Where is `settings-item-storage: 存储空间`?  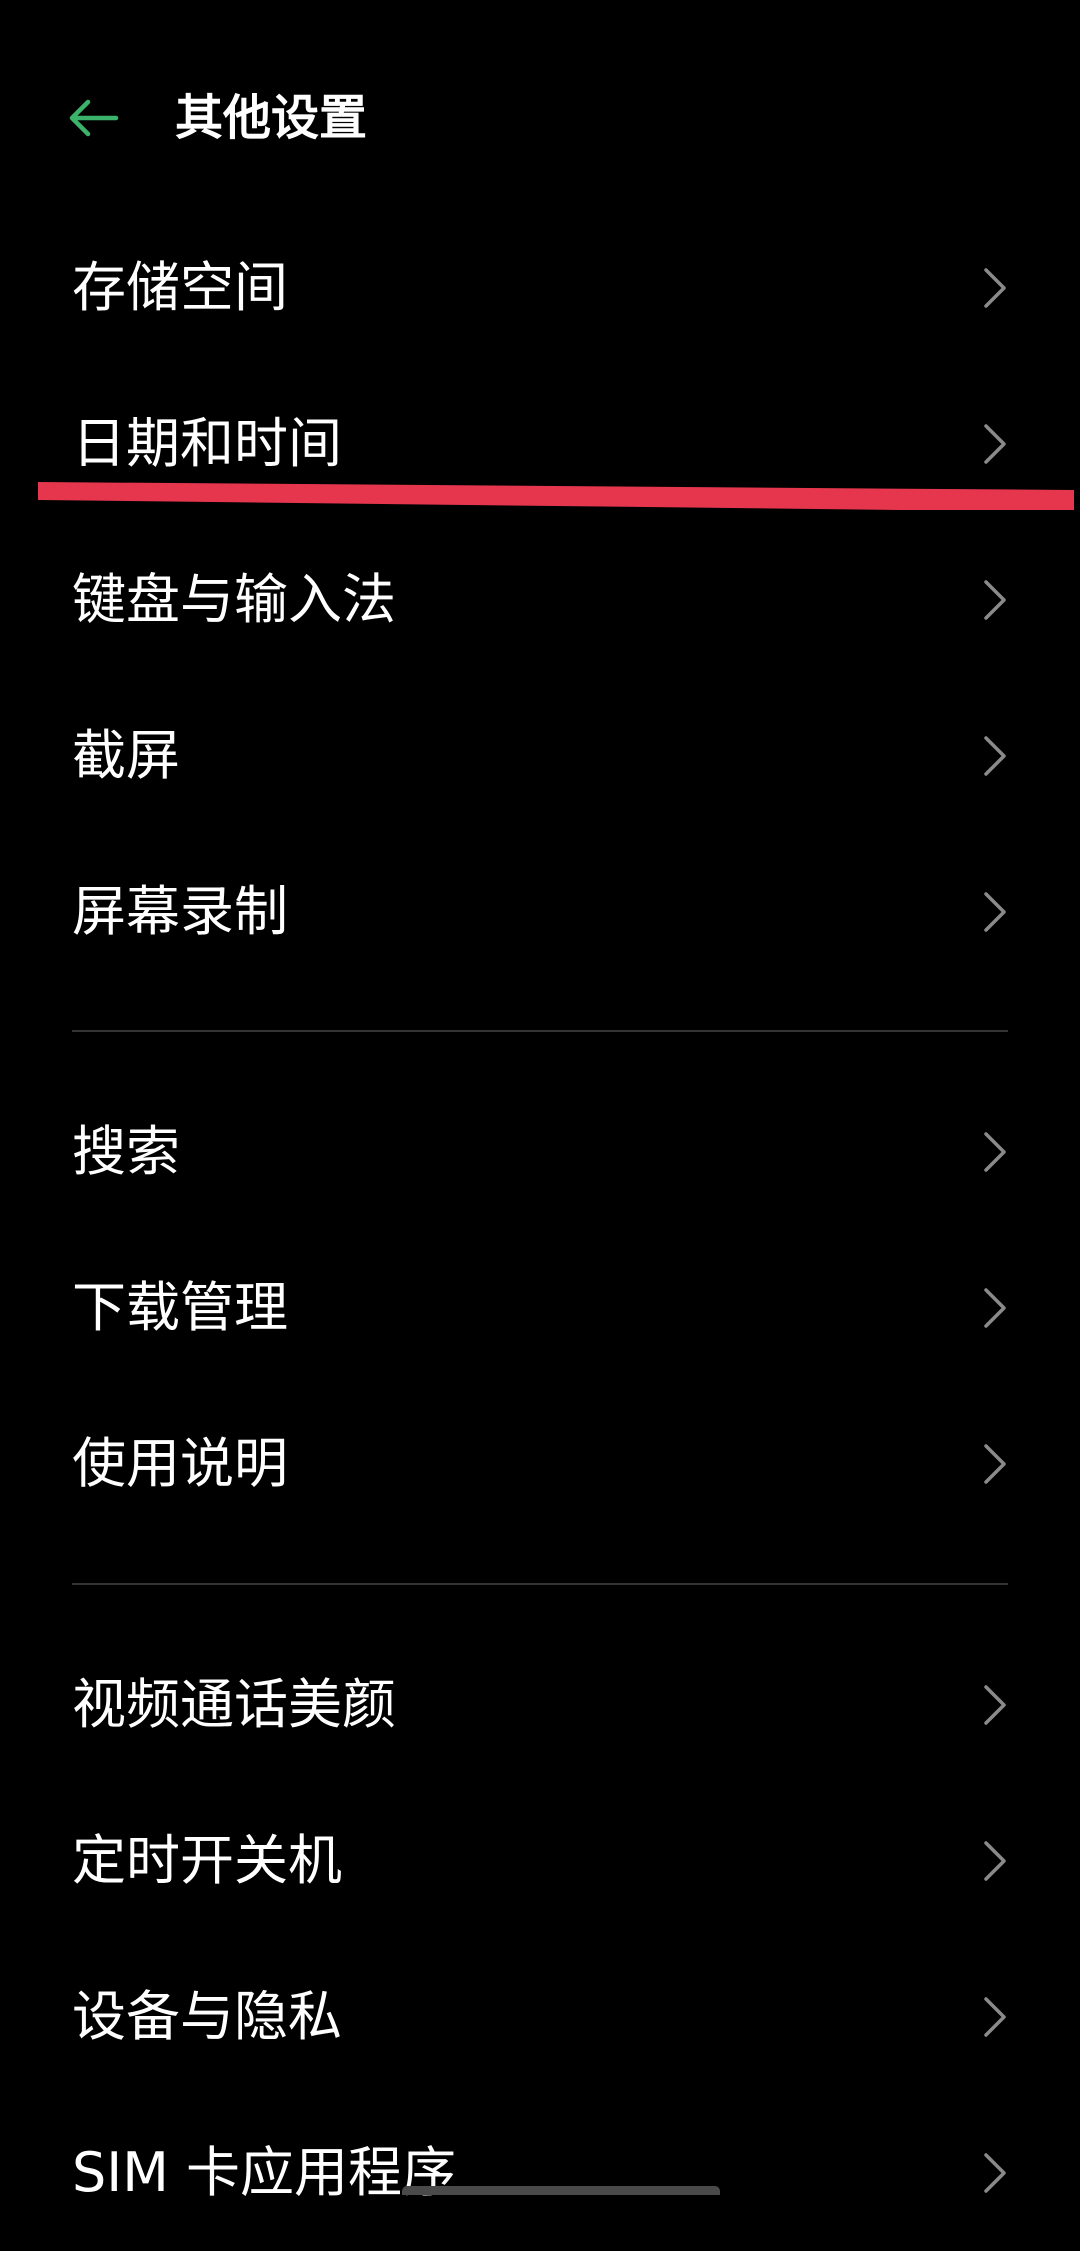 settings-item-storage: 存储空间 is located at coordinates (540, 288).